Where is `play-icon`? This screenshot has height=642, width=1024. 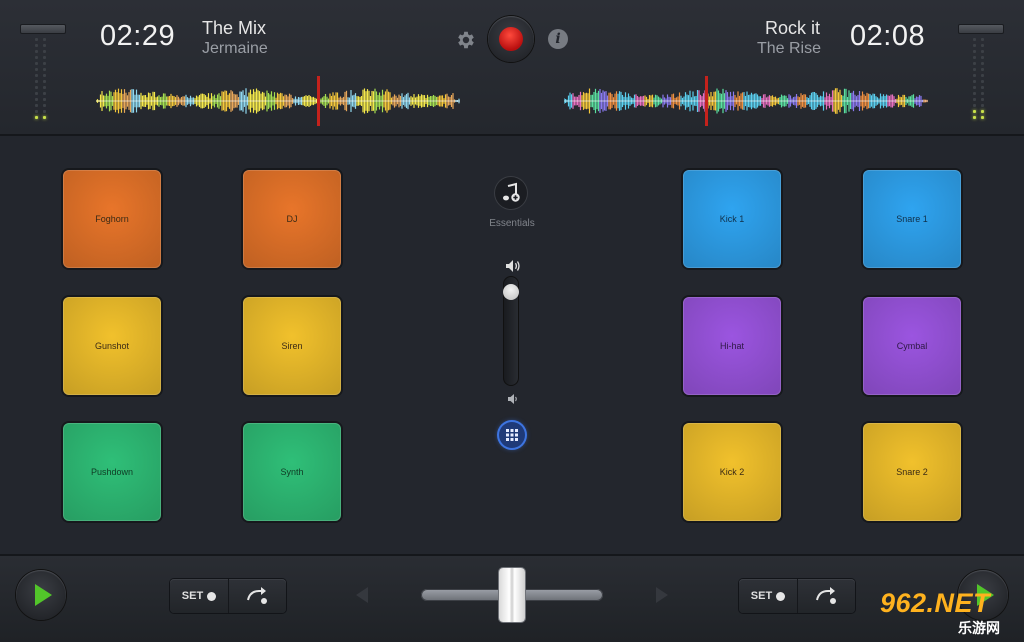 play-icon is located at coordinates (43, 595).